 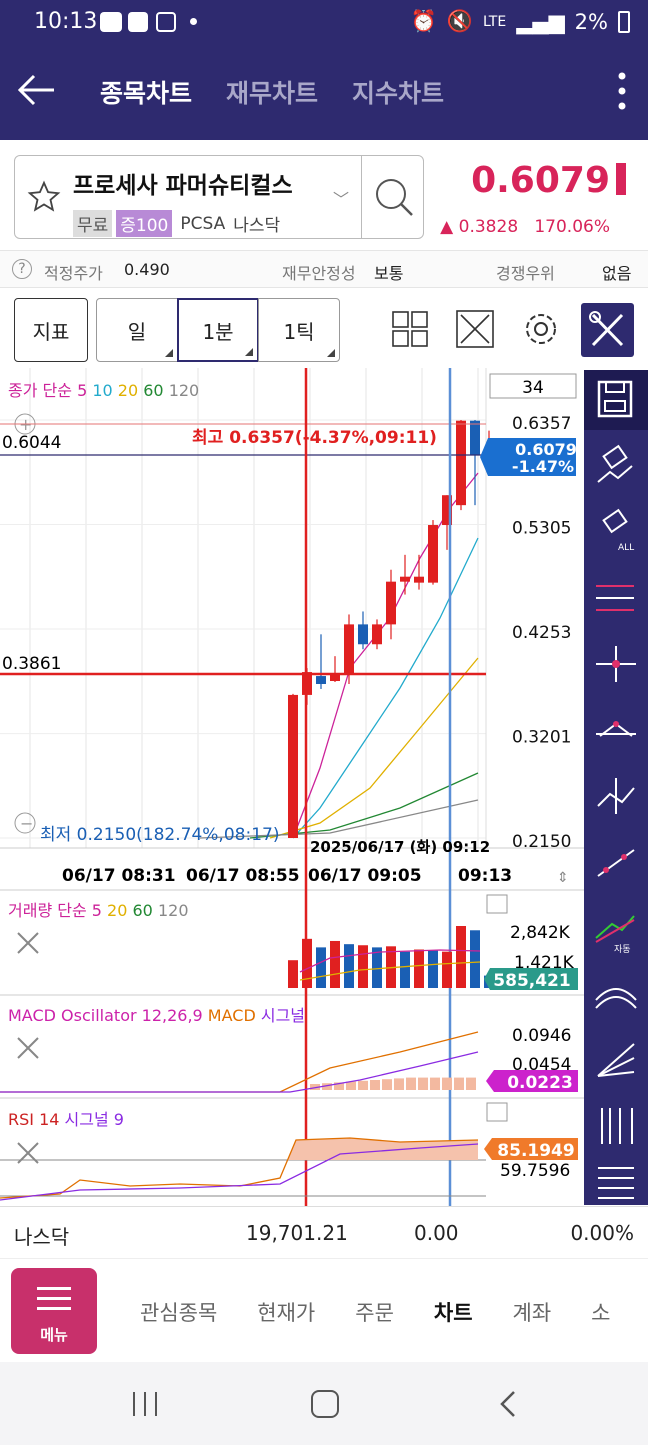 What do you see at coordinates (572, 227) in the screenshot?
I see `price-change-percent: 170.06%` at bounding box center [572, 227].